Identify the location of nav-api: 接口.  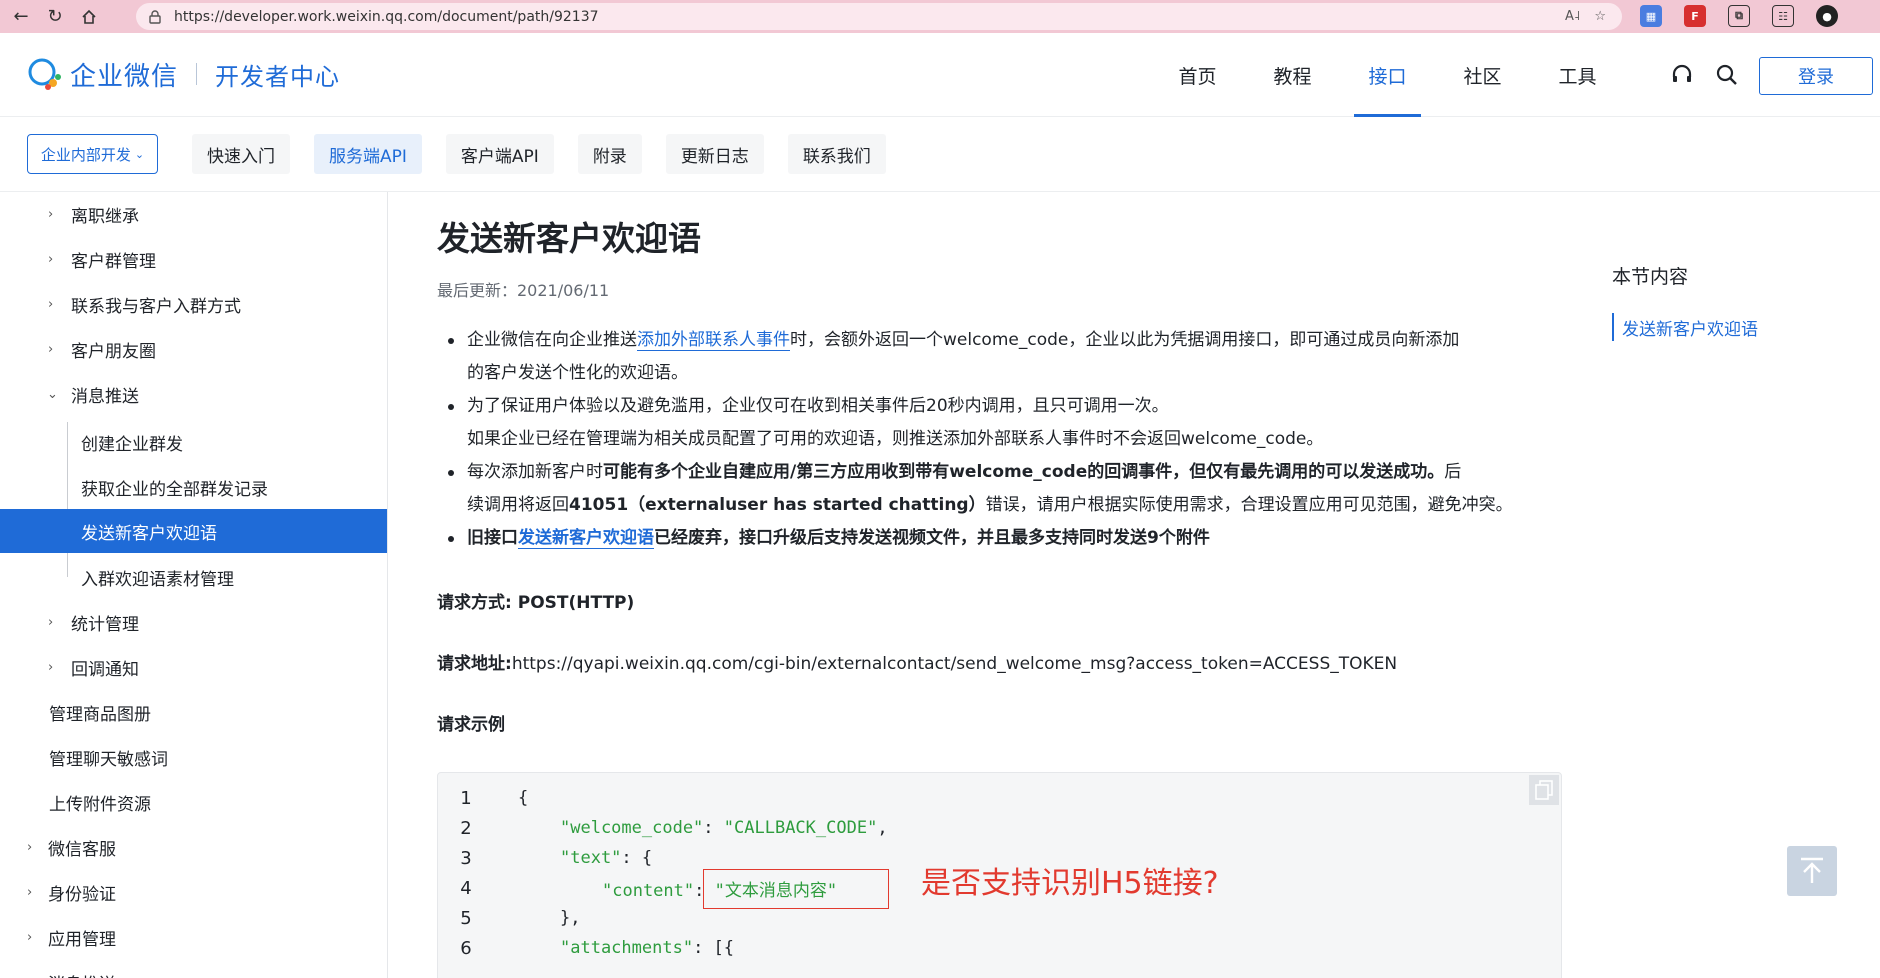
(1387, 75).